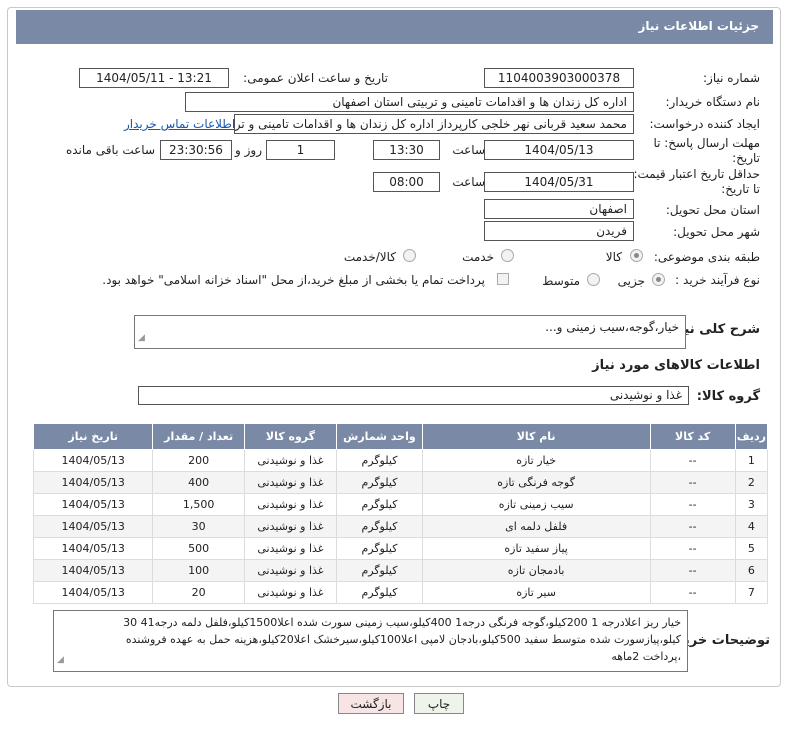  Describe the element at coordinates (394, 27) in the screenshot. I see `panel-header: جزئیات اطلاعات نیاز` at that location.